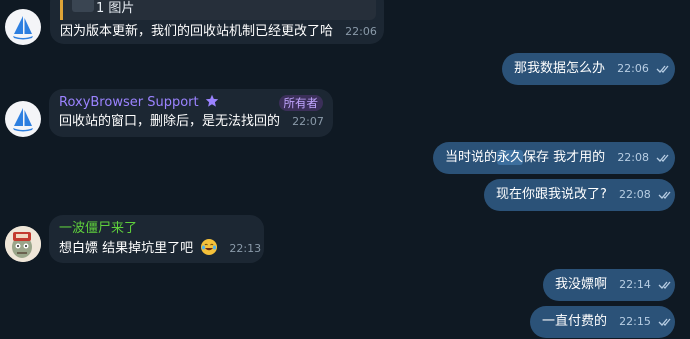 This screenshot has height=339, width=690. Describe the element at coordinates (115, 8) in the screenshot. I see `quote-label: 1 图片` at that location.